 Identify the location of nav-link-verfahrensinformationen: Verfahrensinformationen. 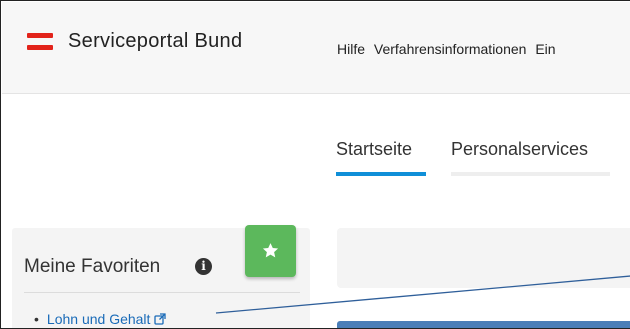
(450, 49).